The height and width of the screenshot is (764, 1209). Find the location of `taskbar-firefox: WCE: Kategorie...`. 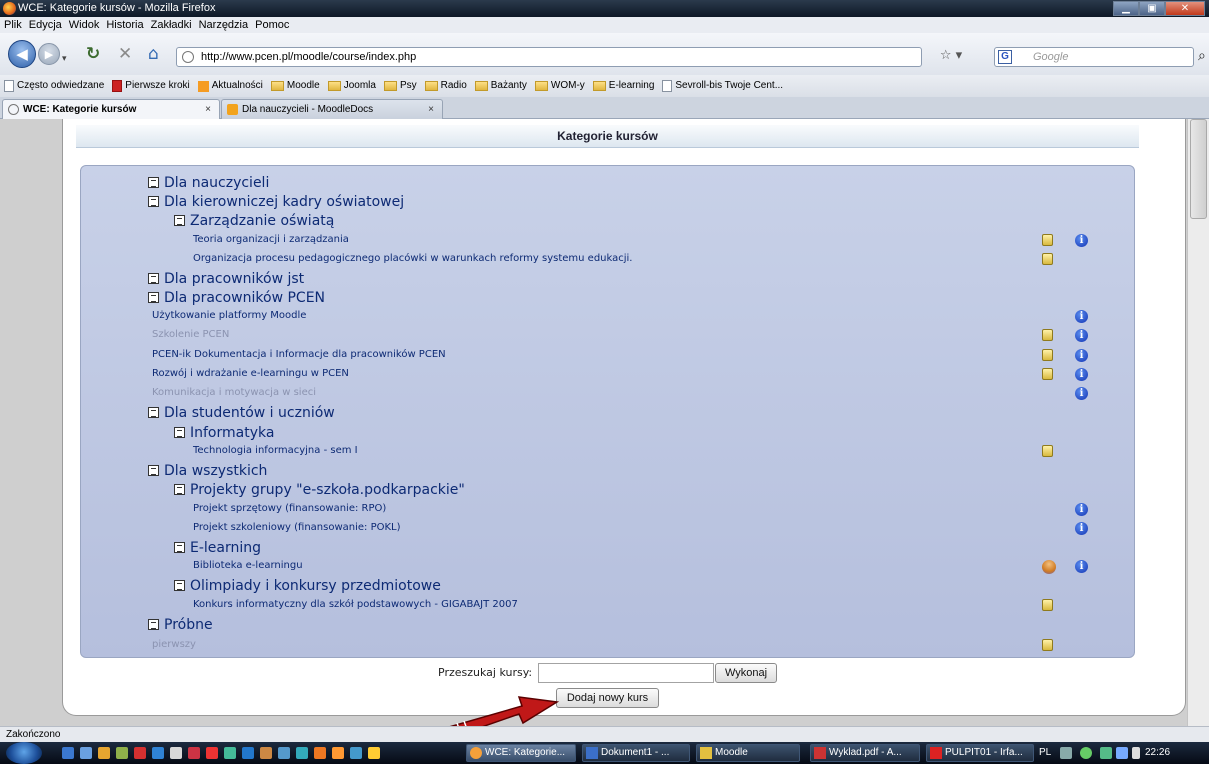

taskbar-firefox: WCE: Kategorie... is located at coordinates (521, 753).